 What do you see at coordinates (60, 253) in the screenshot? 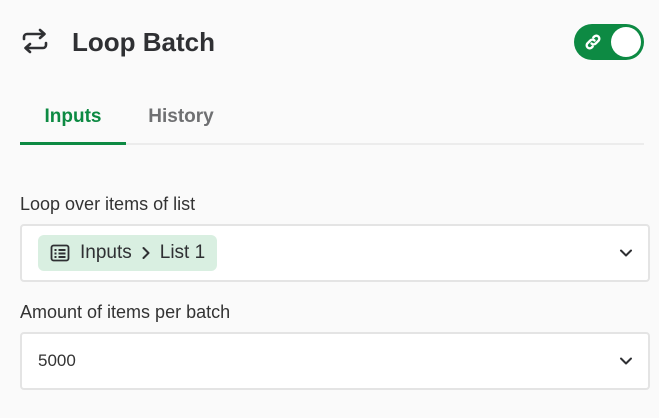
I see `list-icon` at bounding box center [60, 253].